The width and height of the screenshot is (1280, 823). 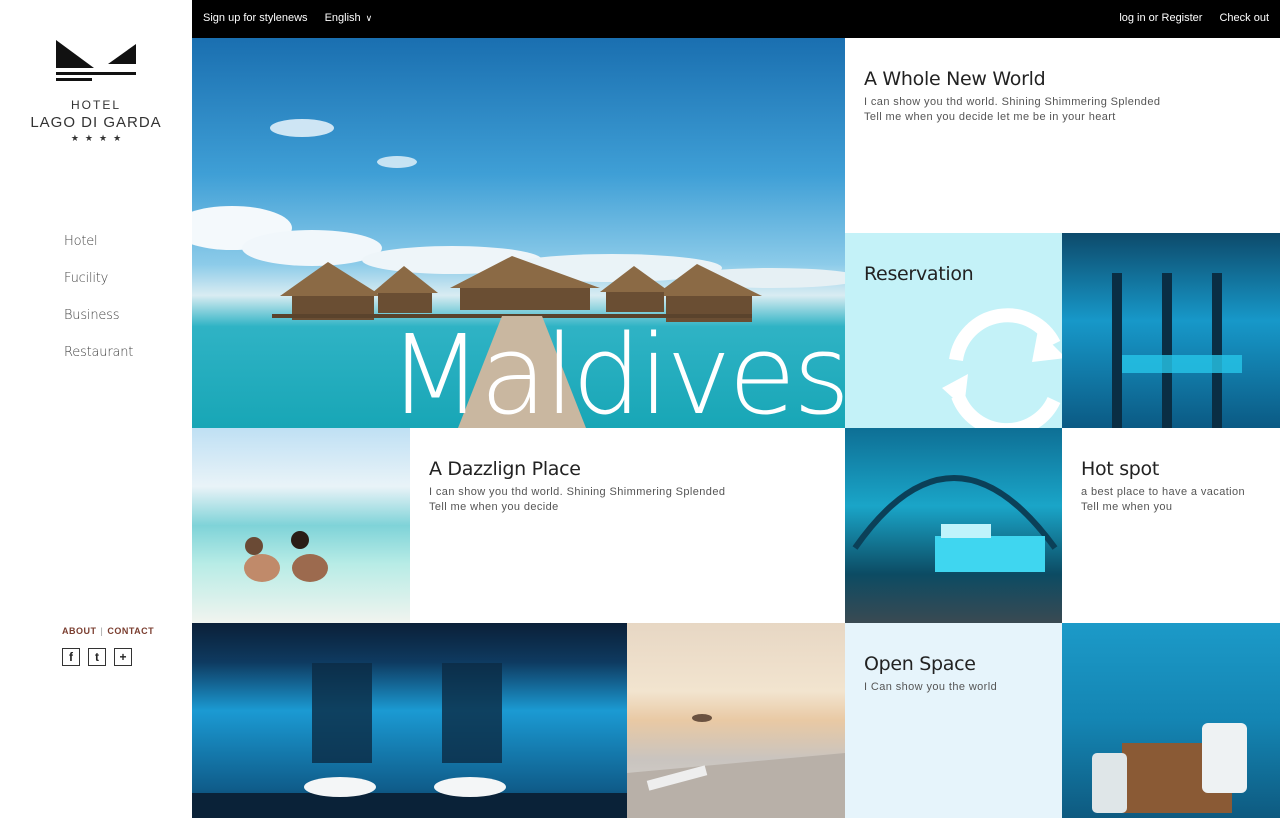 I want to click on nav-item-restaurant: Restaurant, so click(x=98, y=363).